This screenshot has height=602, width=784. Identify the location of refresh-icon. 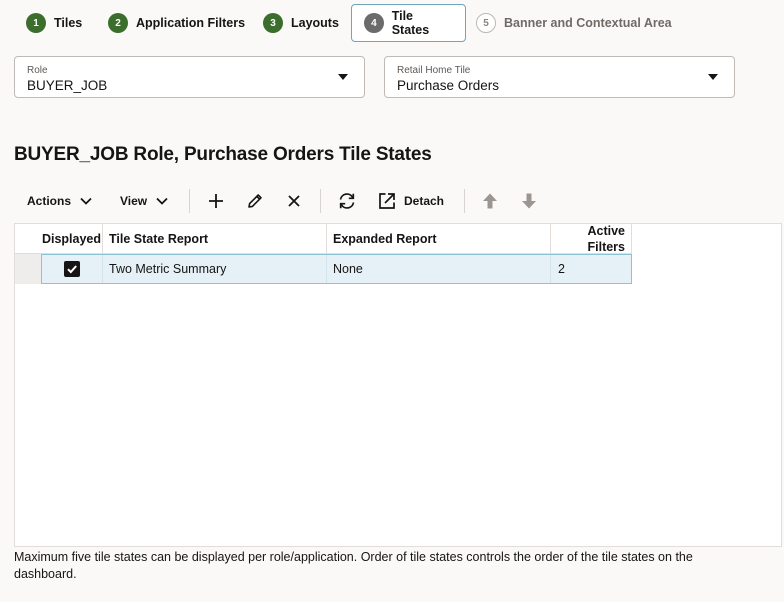
(347, 201).